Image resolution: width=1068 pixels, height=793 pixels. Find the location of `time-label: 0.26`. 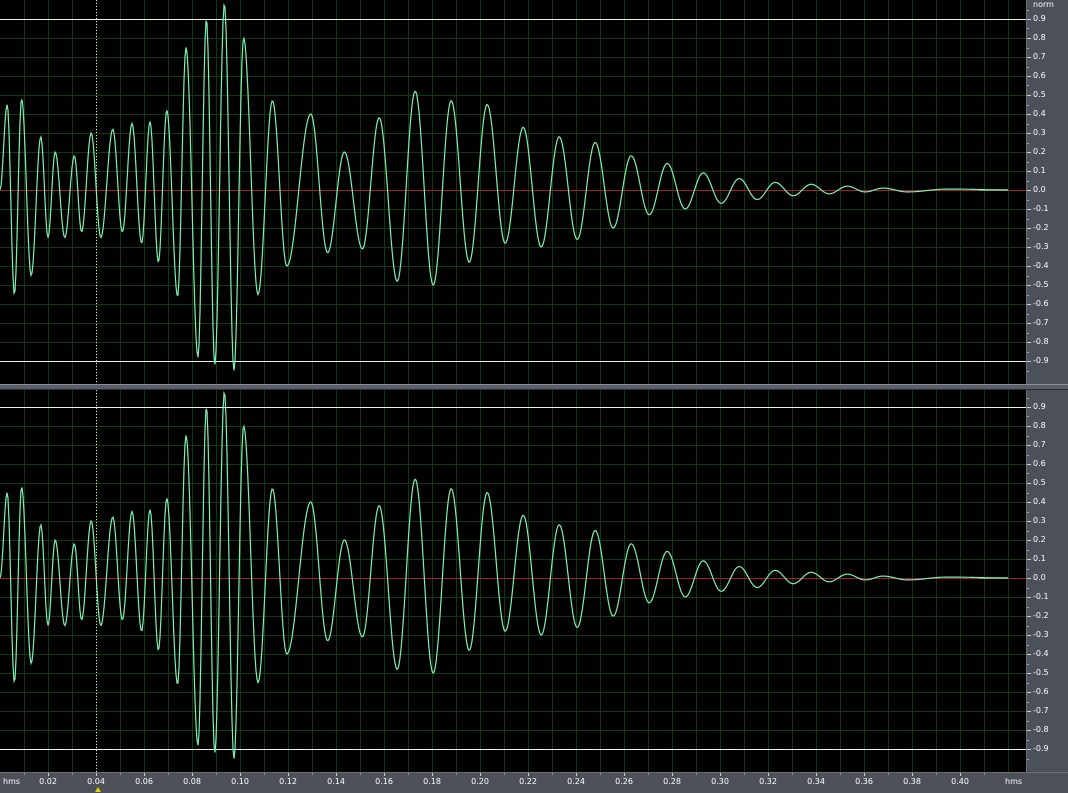

time-label: 0.26 is located at coordinates (624, 781).